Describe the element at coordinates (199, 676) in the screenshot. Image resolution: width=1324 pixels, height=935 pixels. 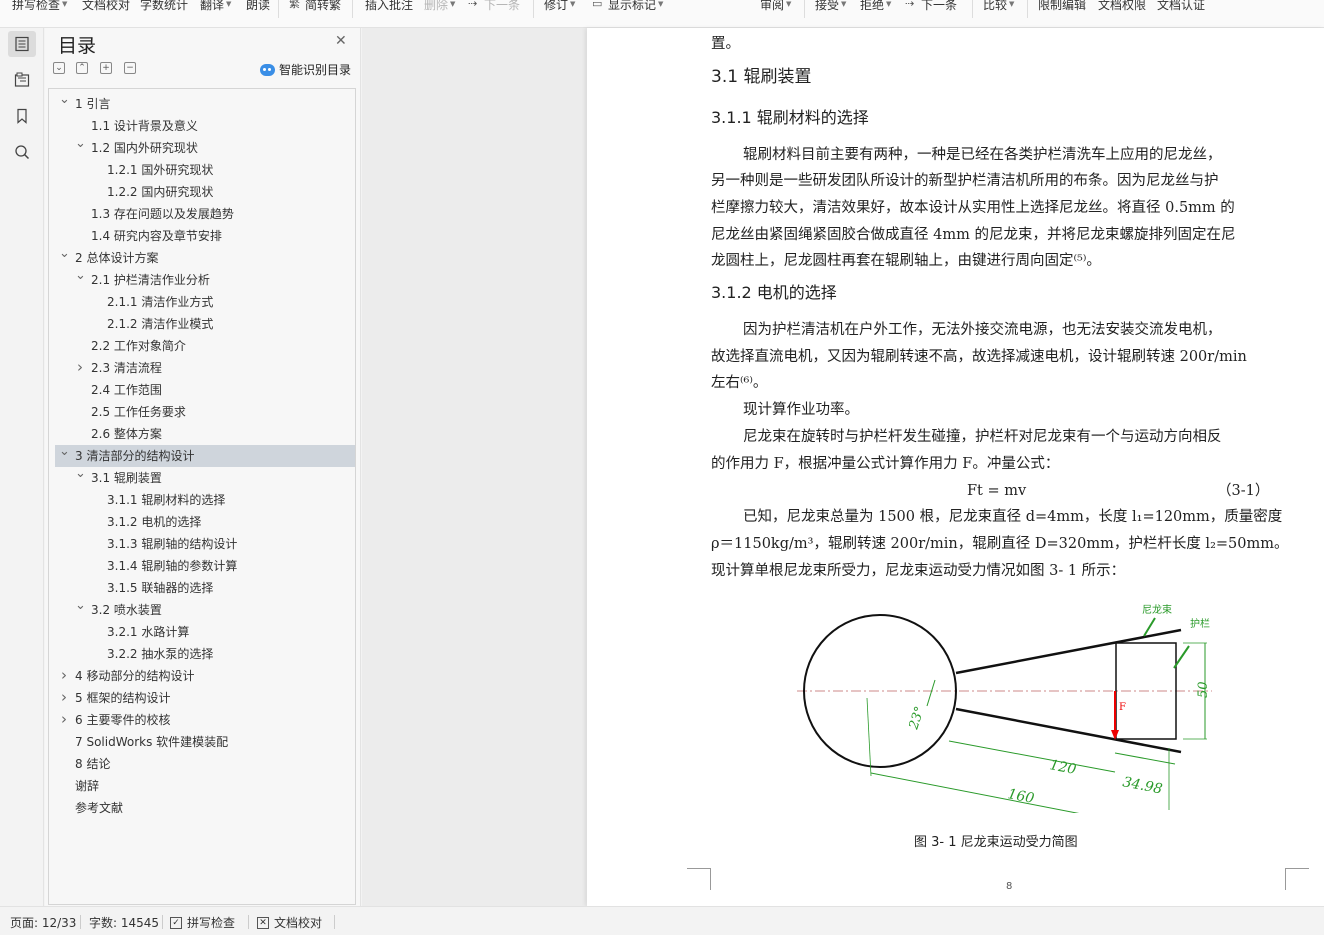
I see `toc-item: › 4 移动部分的结构设计` at that location.